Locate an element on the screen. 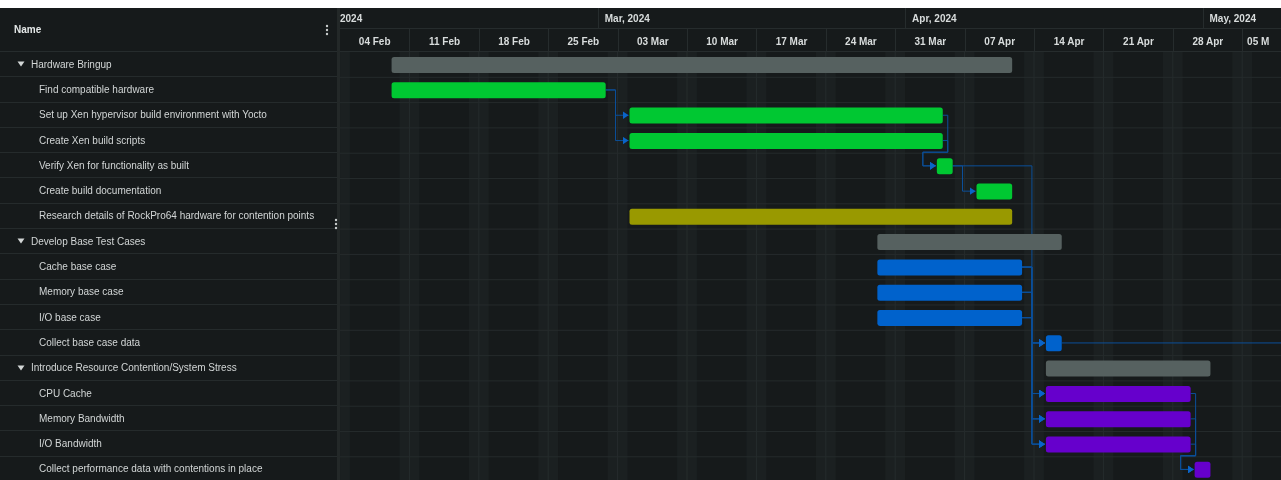 This screenshot has width=1281, height=480. column-menu-icon is located at coordinates (327, 29).